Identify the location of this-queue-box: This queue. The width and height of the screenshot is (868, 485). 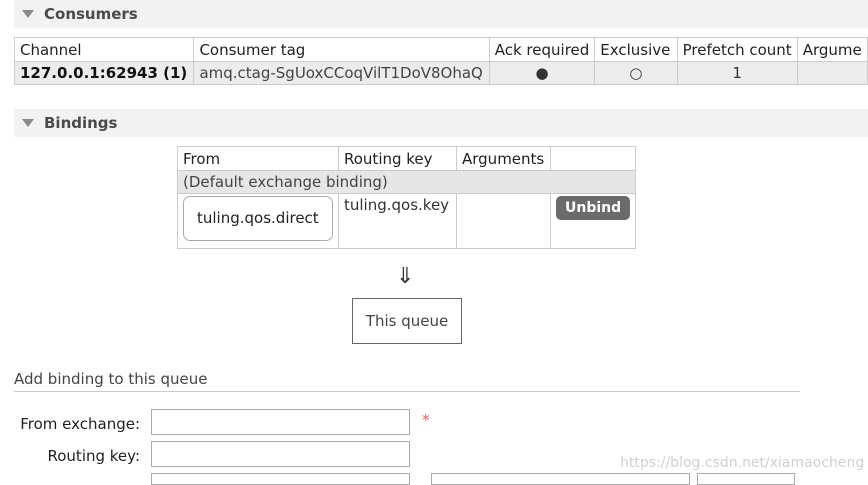
(407, 321).